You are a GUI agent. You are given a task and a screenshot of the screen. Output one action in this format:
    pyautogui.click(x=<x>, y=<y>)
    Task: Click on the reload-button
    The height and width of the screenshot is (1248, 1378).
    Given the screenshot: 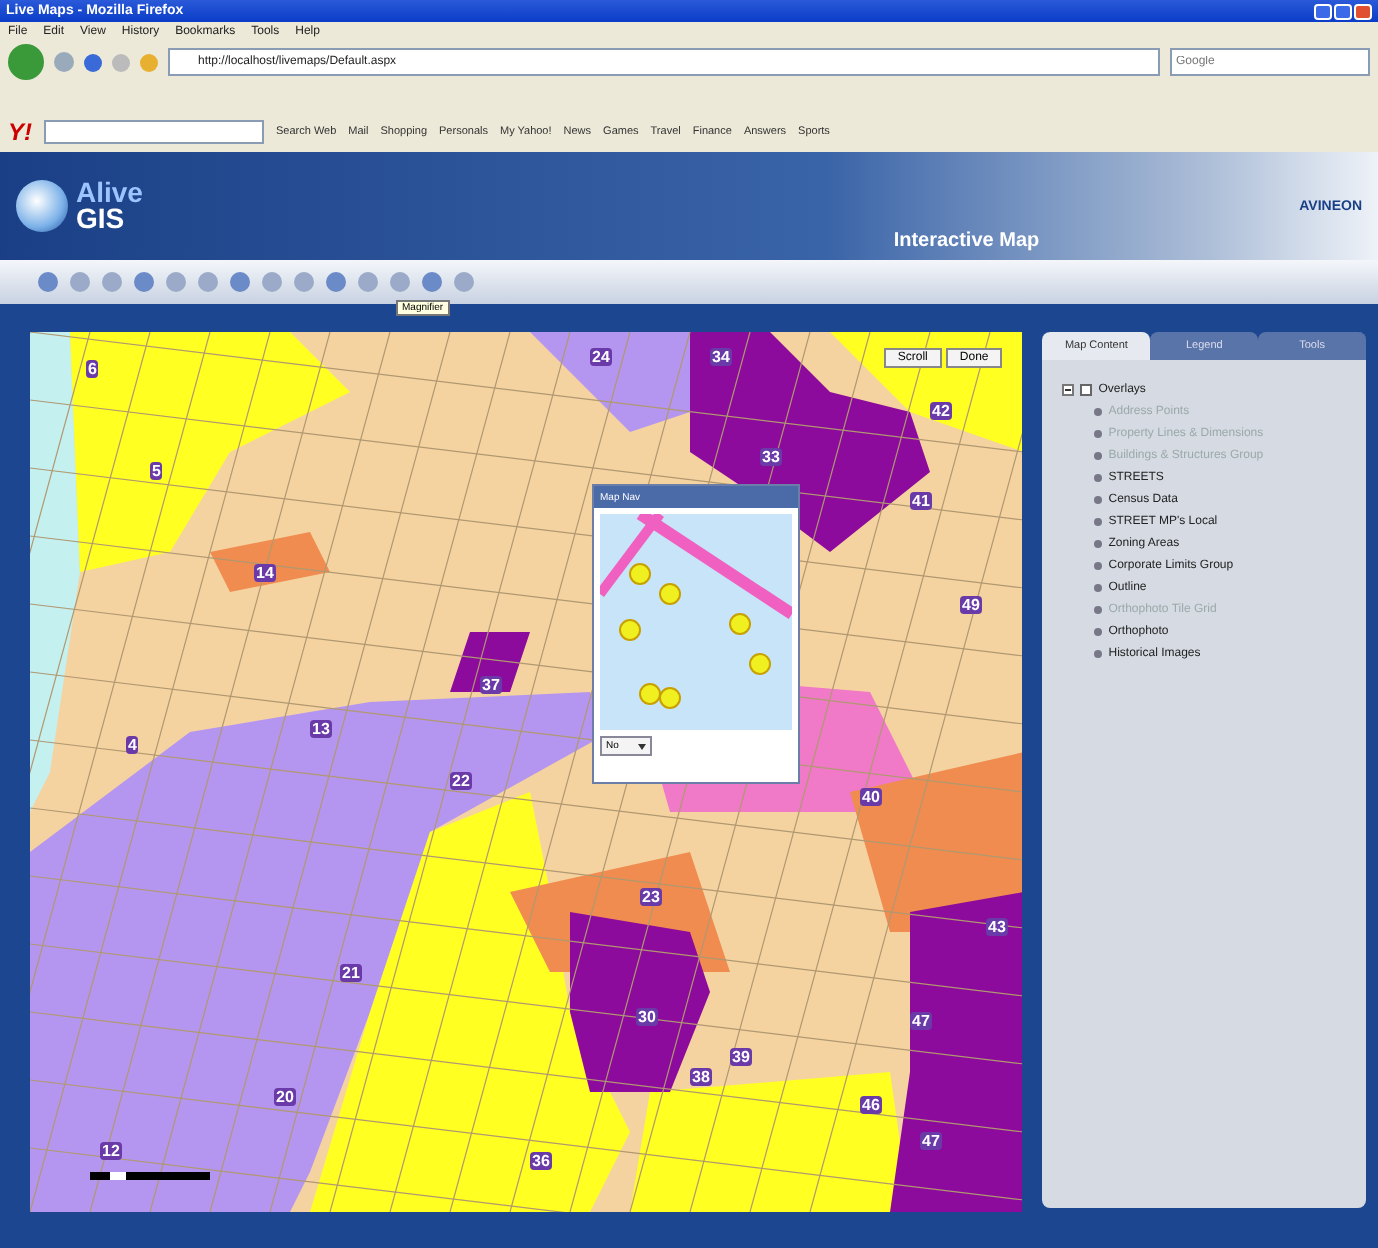 What is the action you would take?
    pyautogui.click(x=93, y=62)
    